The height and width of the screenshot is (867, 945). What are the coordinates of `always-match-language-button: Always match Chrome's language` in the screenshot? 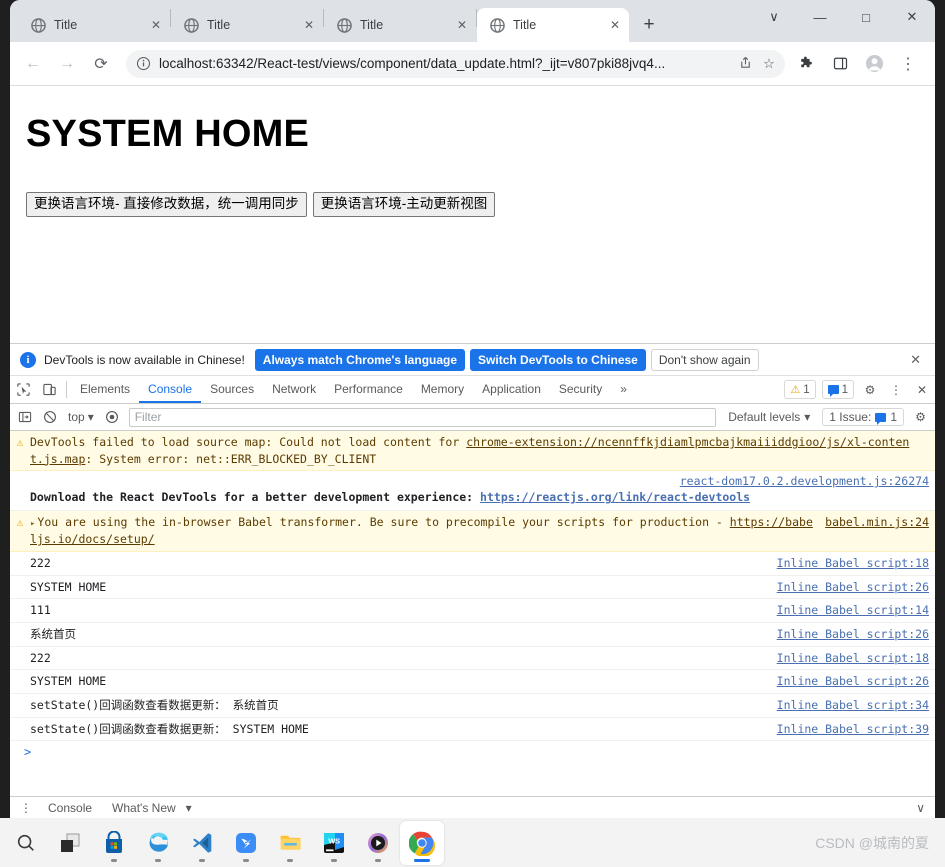 It's located at (360, 359).